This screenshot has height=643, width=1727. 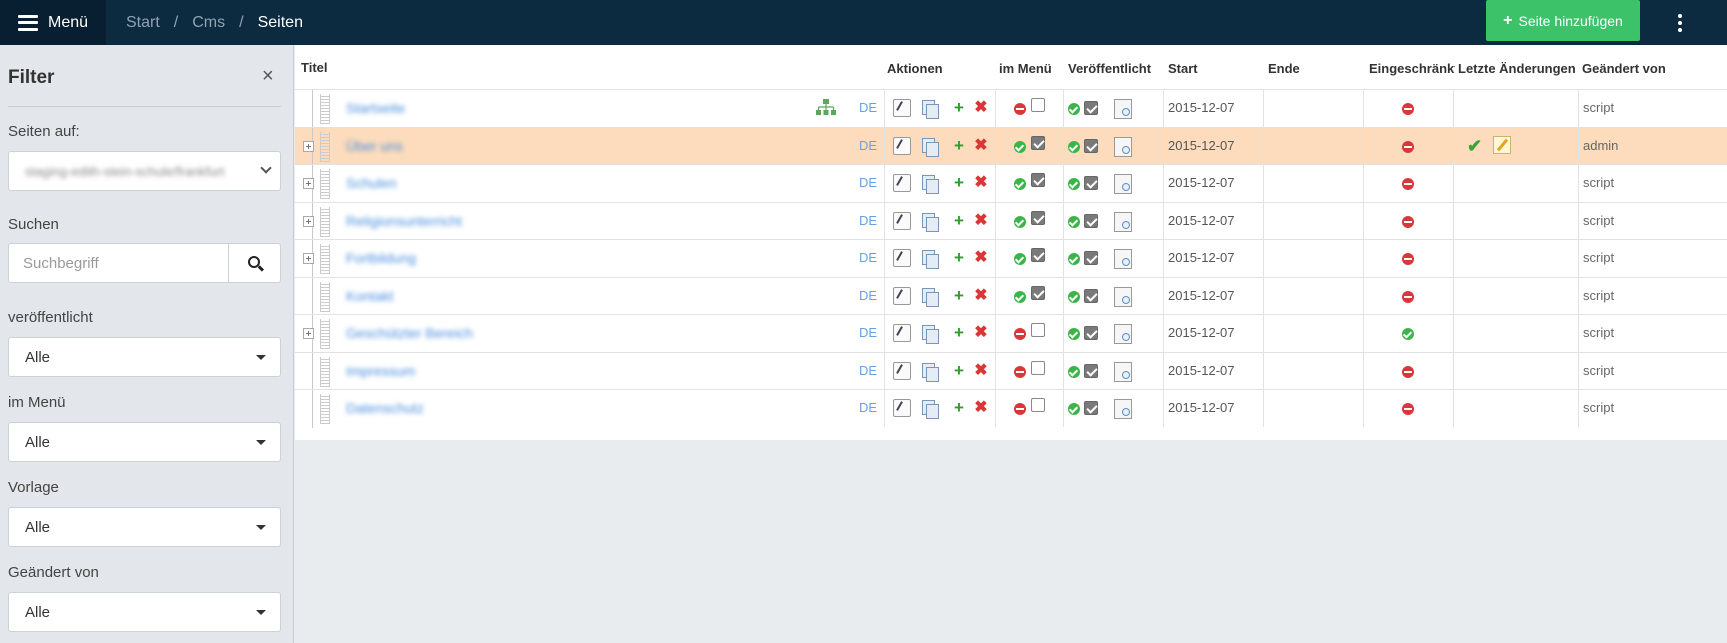 What do you see at coordinates (409, 333) in the screenshot?
I see `page-title-link: Geschützter Bereich` at bounding box center [409, 333].